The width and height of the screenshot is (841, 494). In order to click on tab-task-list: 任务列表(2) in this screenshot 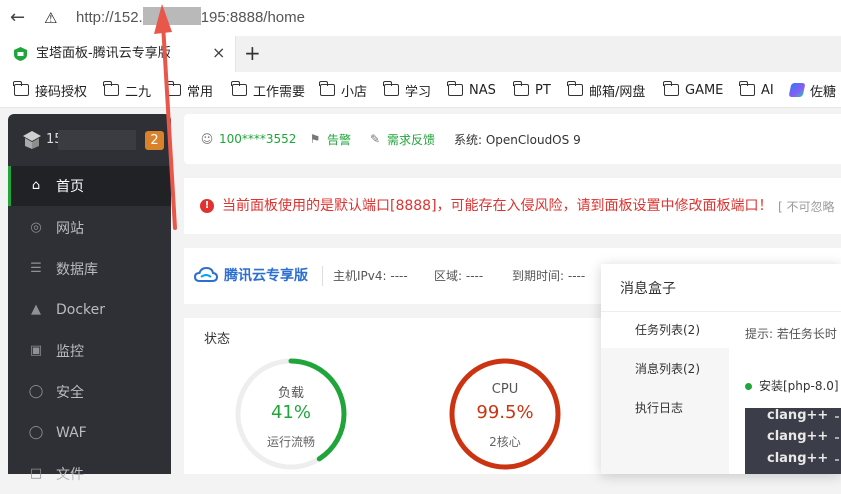, I will do `click(665, 330)`.